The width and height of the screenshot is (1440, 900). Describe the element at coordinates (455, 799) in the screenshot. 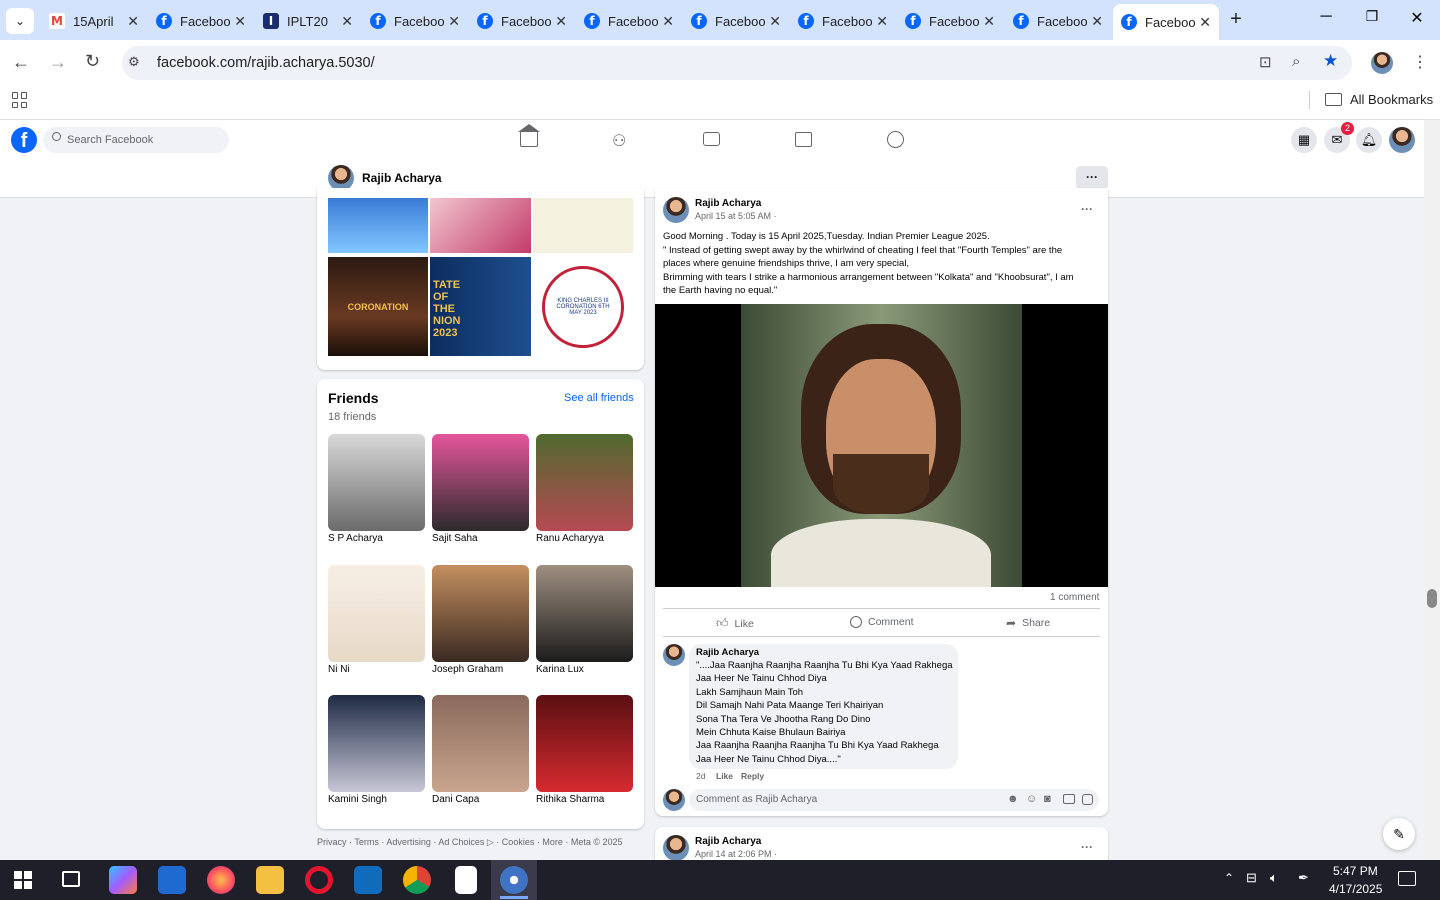

I see `friend-name: Dani Capa` at that location.